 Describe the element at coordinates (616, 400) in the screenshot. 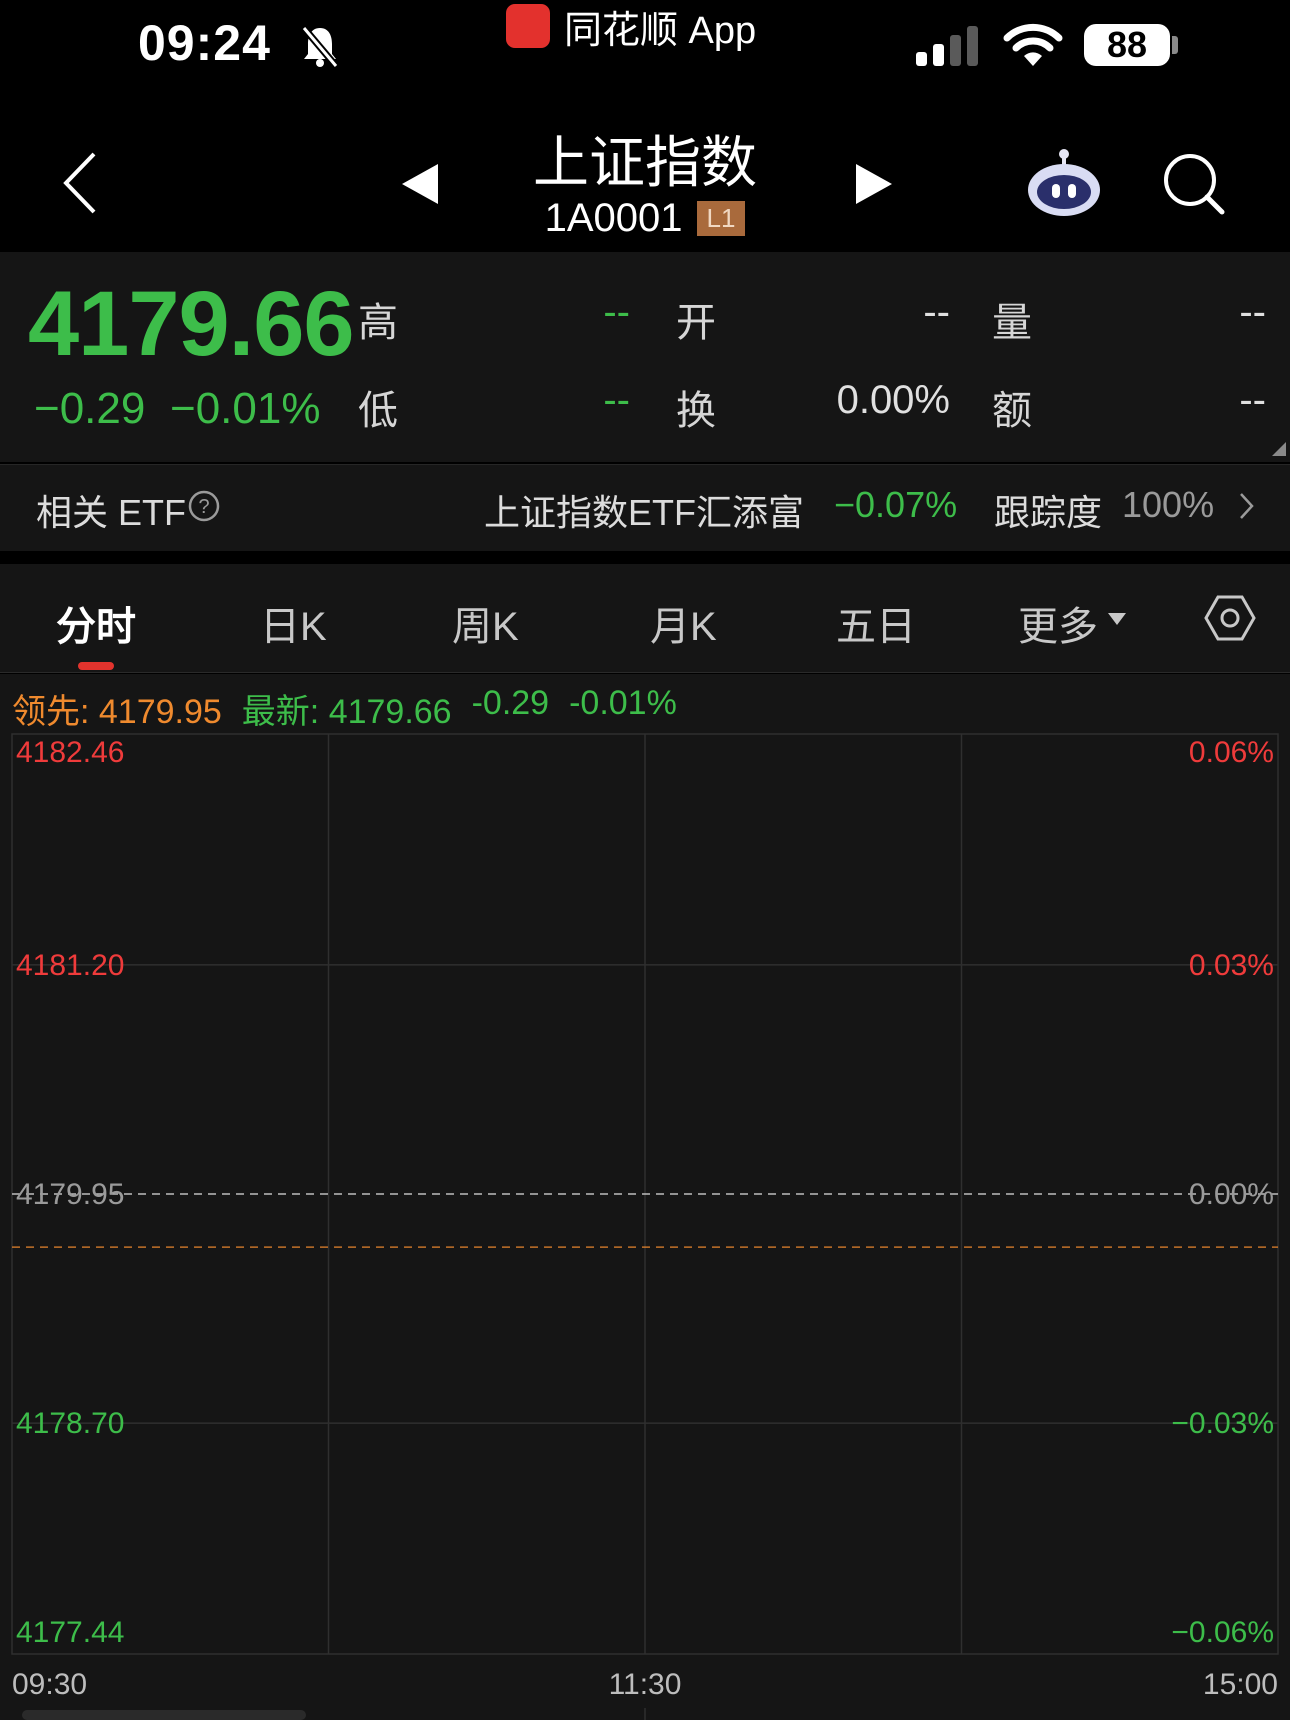

I see `low-value: --` at that location.